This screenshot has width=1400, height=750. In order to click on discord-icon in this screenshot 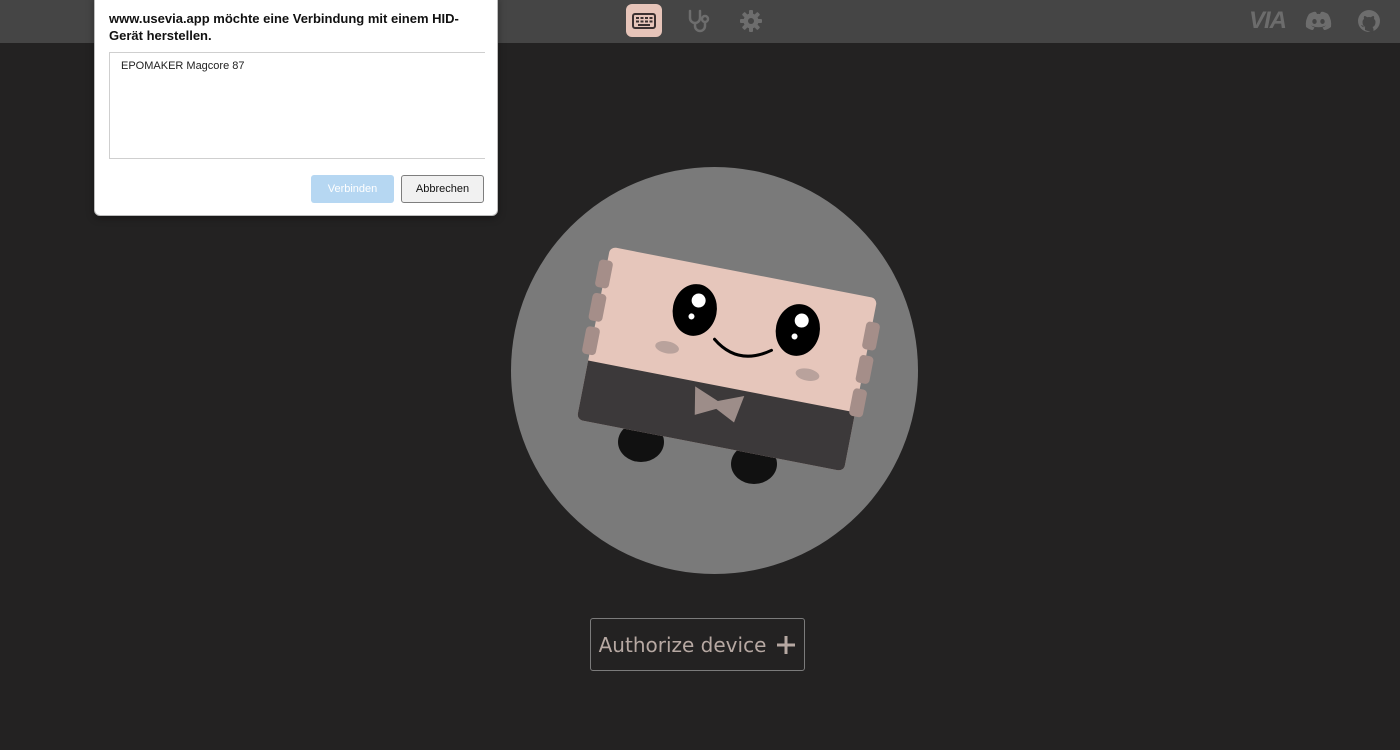, I will do `click(1318, 20)`.